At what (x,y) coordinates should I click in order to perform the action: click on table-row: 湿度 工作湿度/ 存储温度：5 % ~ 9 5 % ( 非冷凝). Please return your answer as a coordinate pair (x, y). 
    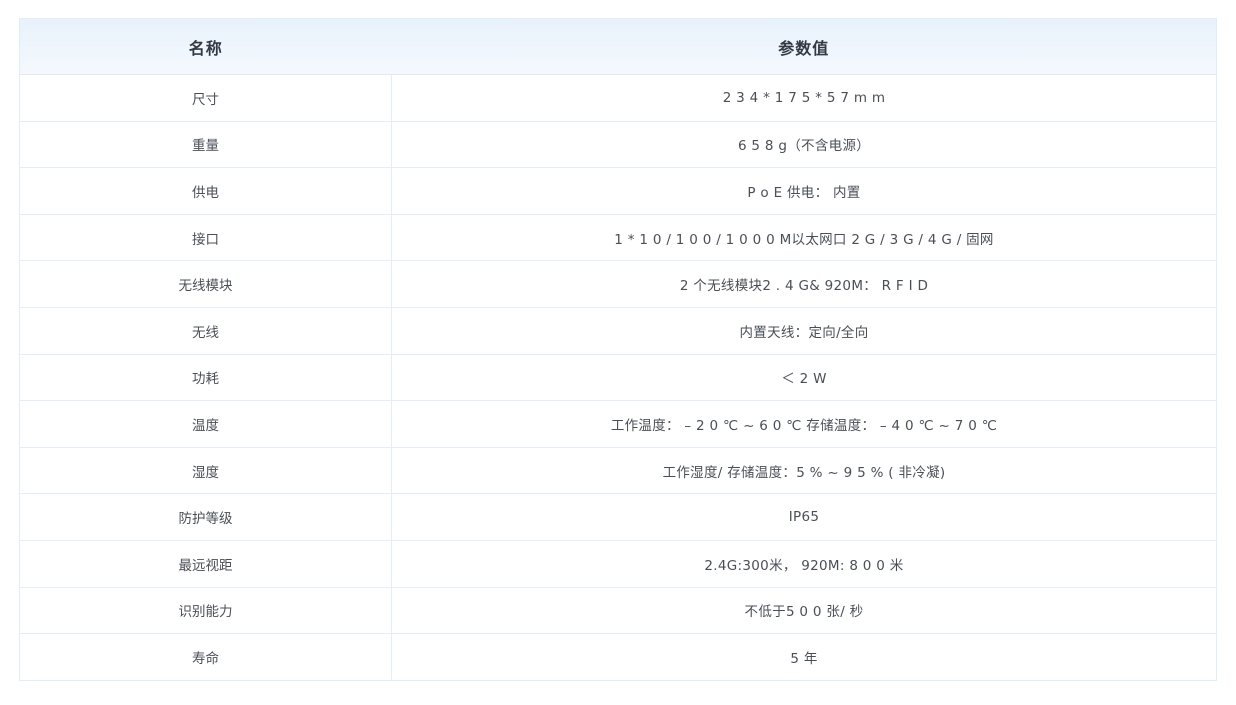
    Looking at the image, I should click on (618, 470).